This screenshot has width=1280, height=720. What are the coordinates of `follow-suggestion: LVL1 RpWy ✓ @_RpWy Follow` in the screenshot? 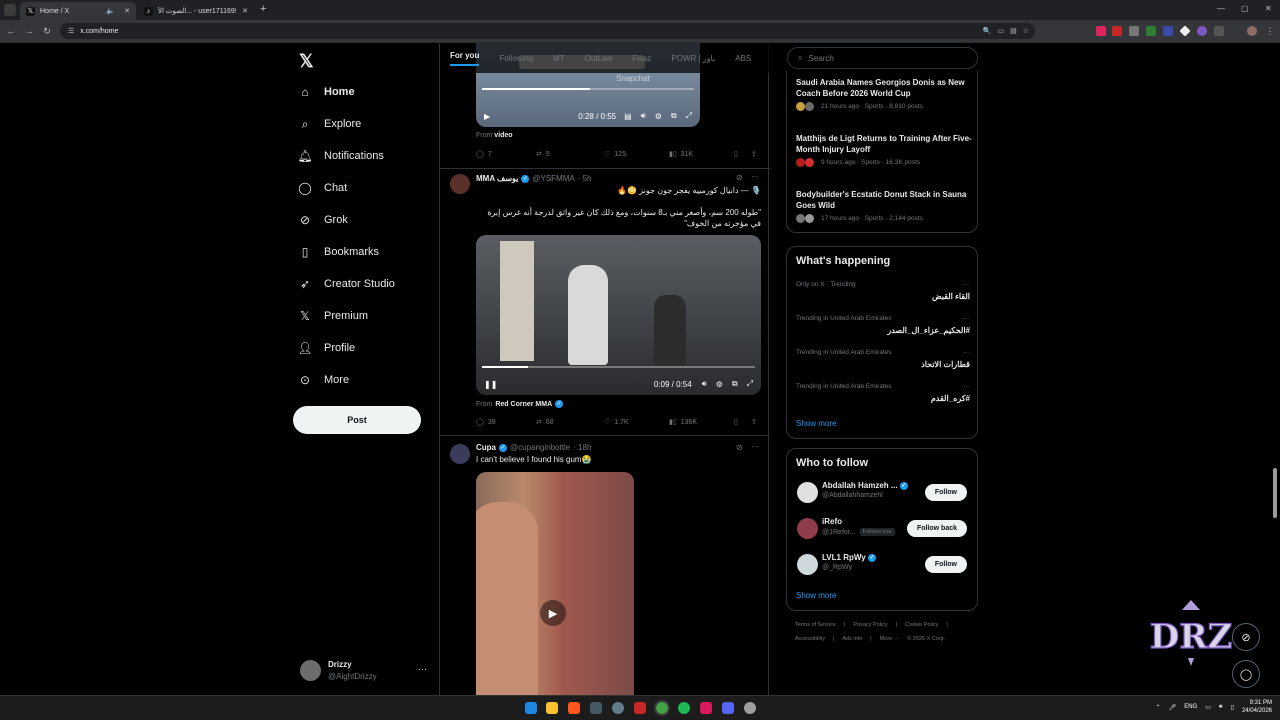 It's located at (885, 565).